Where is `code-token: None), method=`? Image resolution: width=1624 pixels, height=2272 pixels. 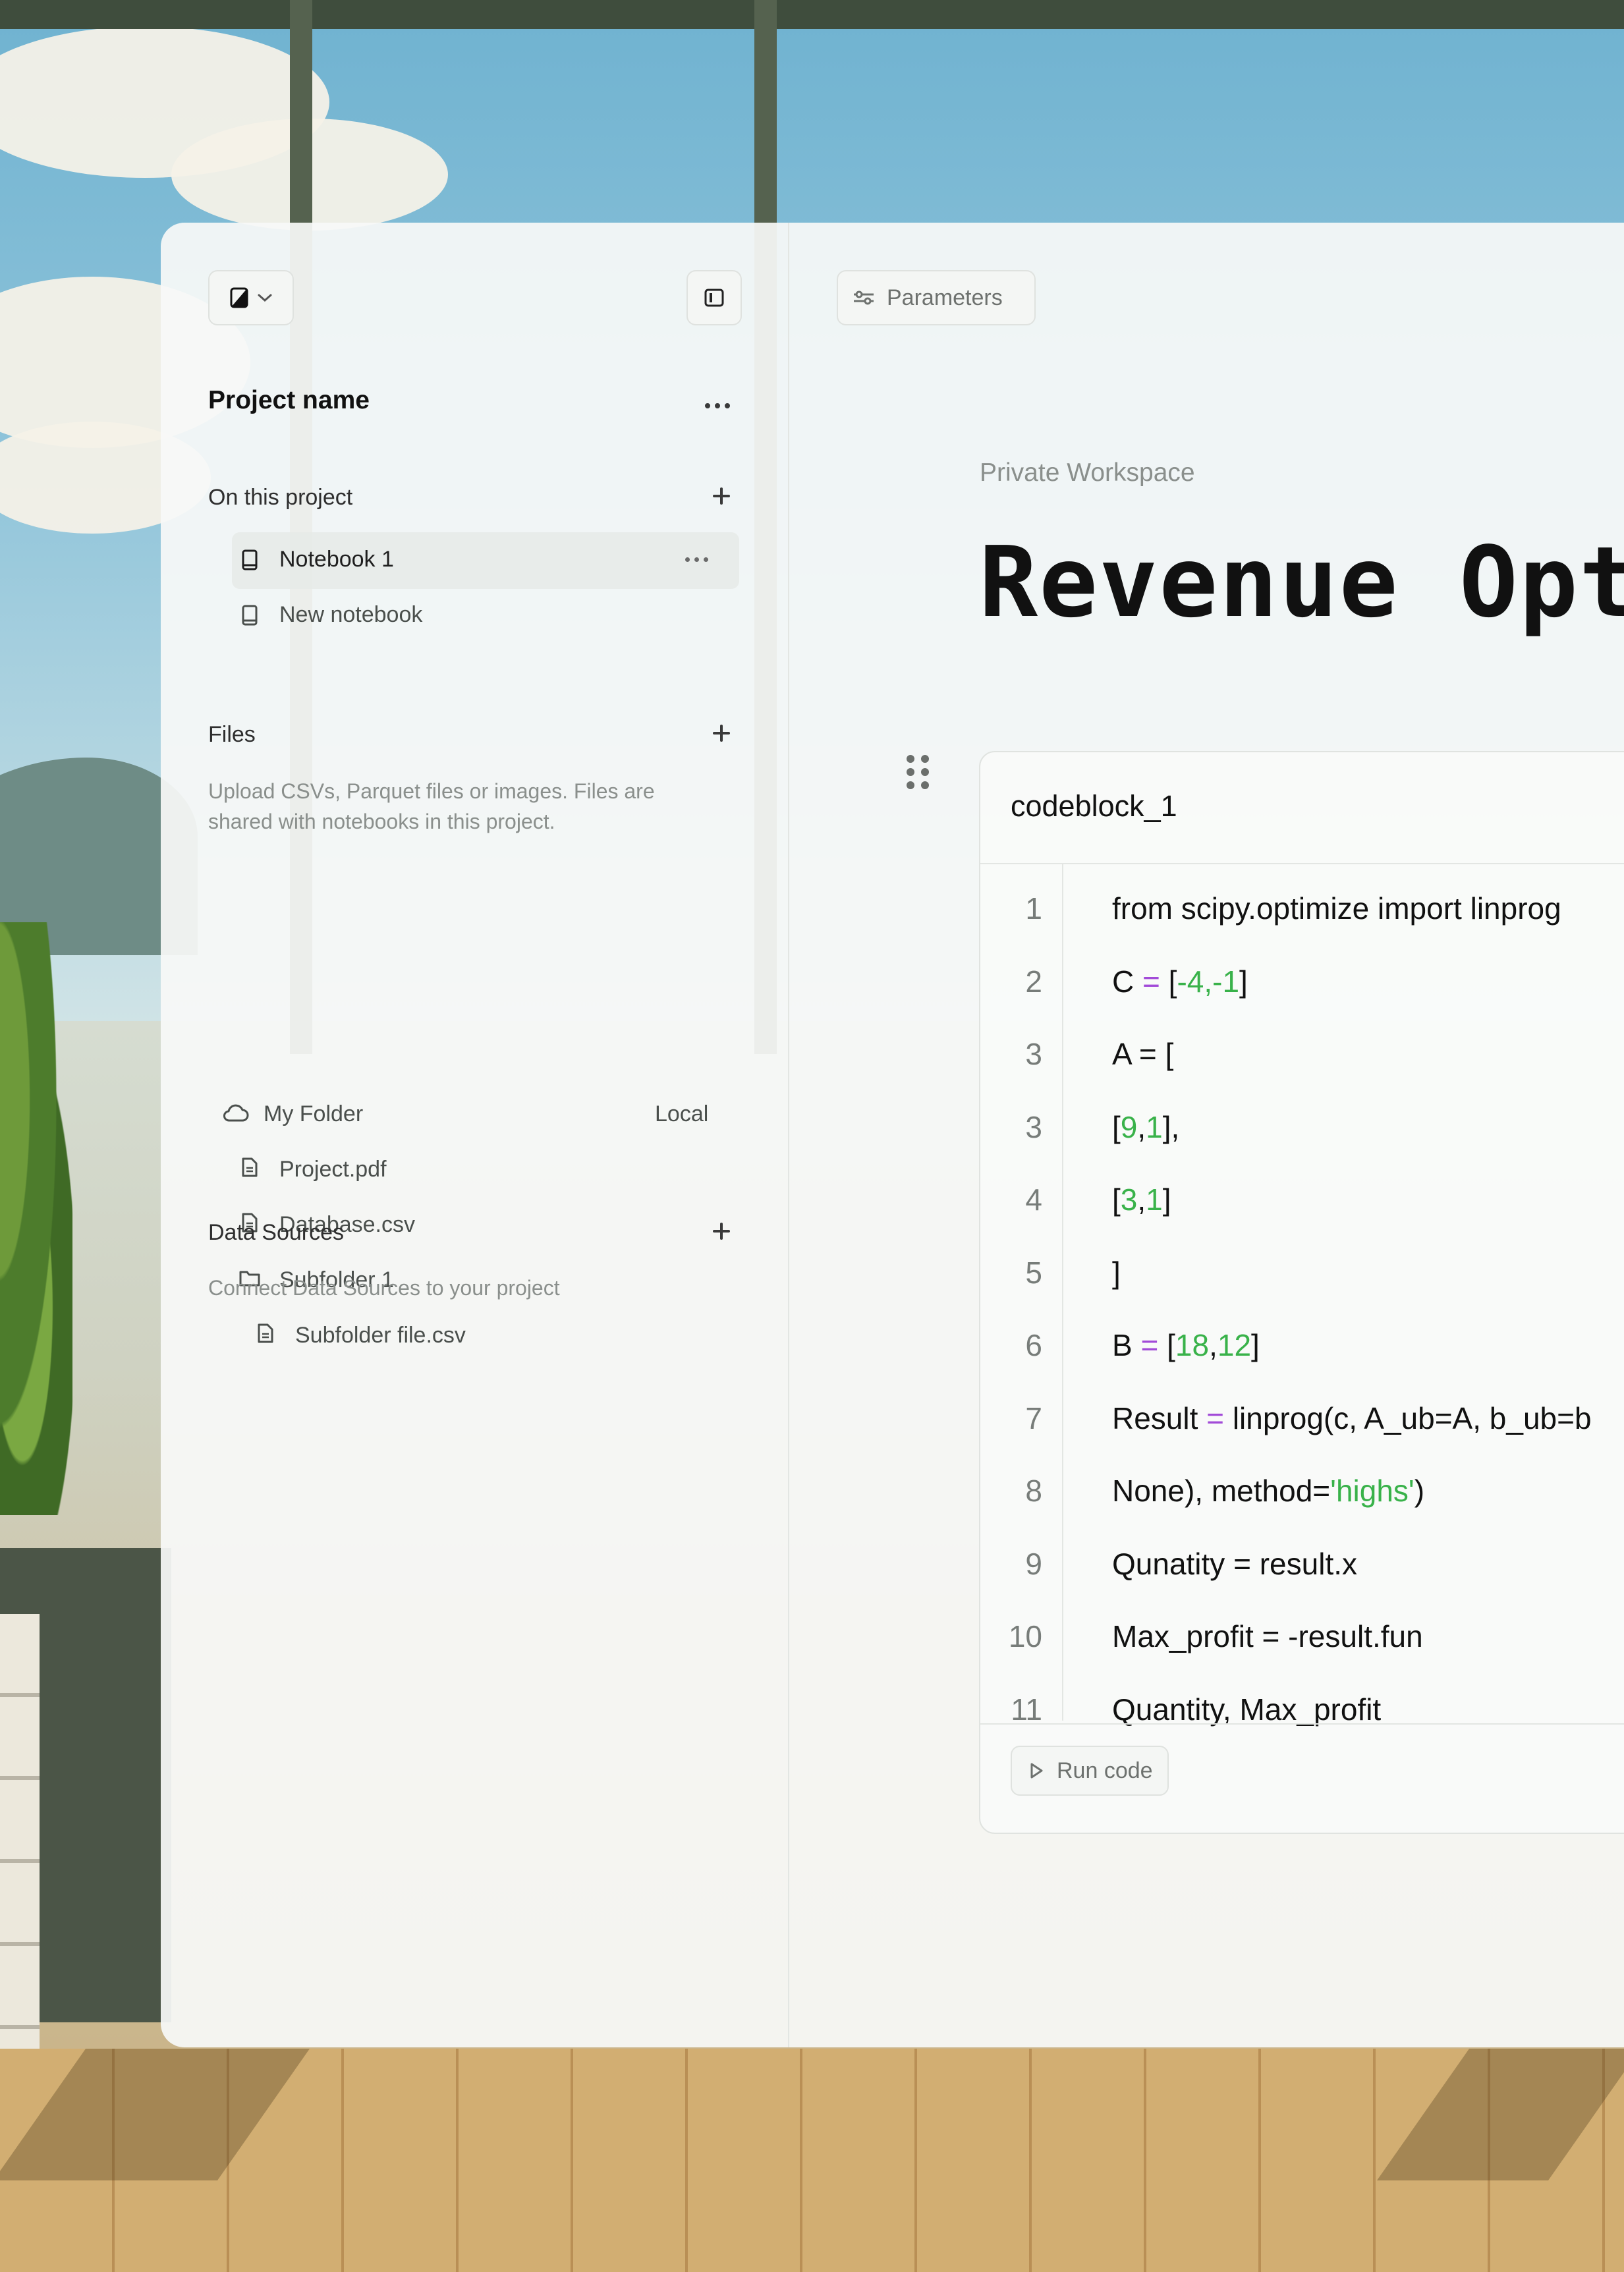 code-token: None), method= is located at coordinates (1221, 1491).